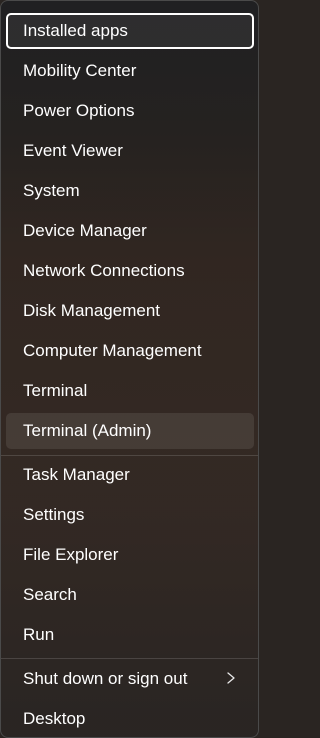  I want to click on menu-item-settings: Settings, so click(130, 515).